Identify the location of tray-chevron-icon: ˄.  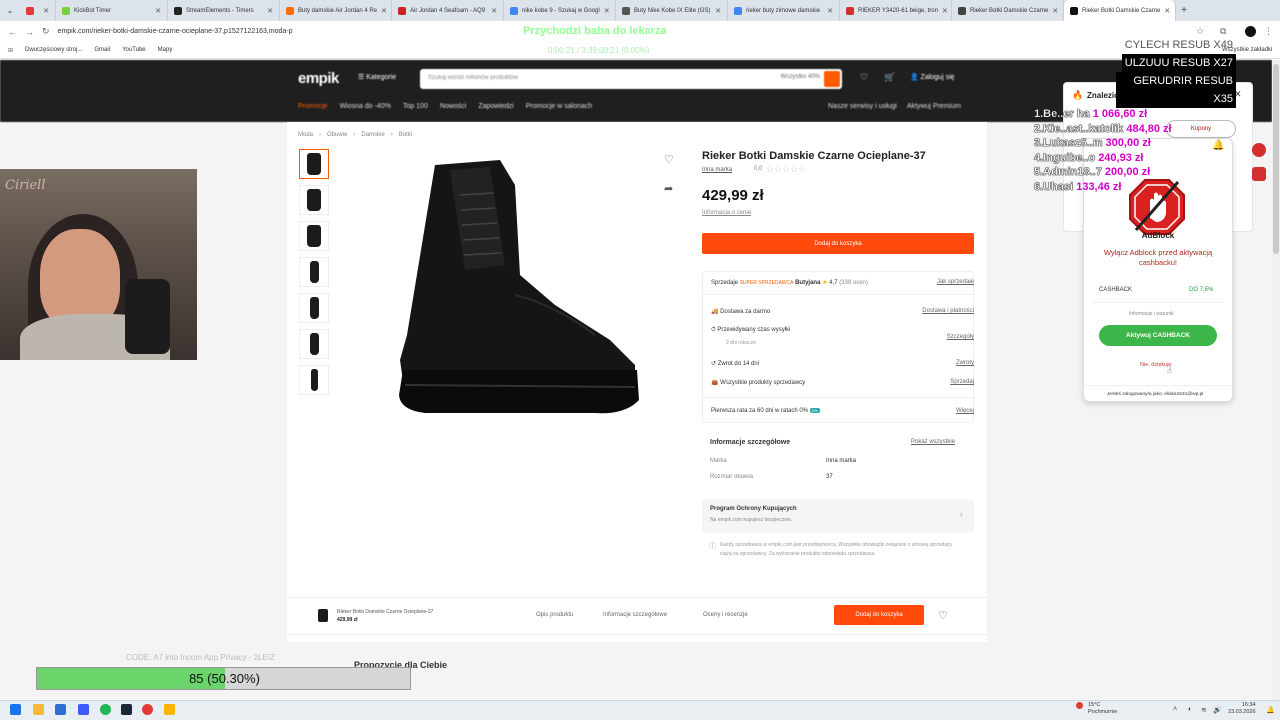
(1175, 709).